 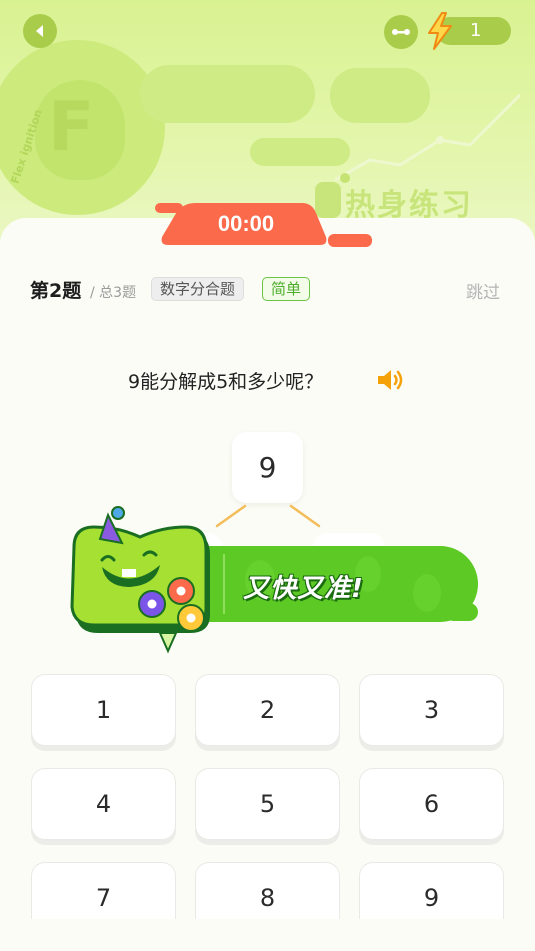 What do you see at coordinates (267, 710) in the screenshot?
I see `keypad-key-2: 2` at bounding box center [267, 710].